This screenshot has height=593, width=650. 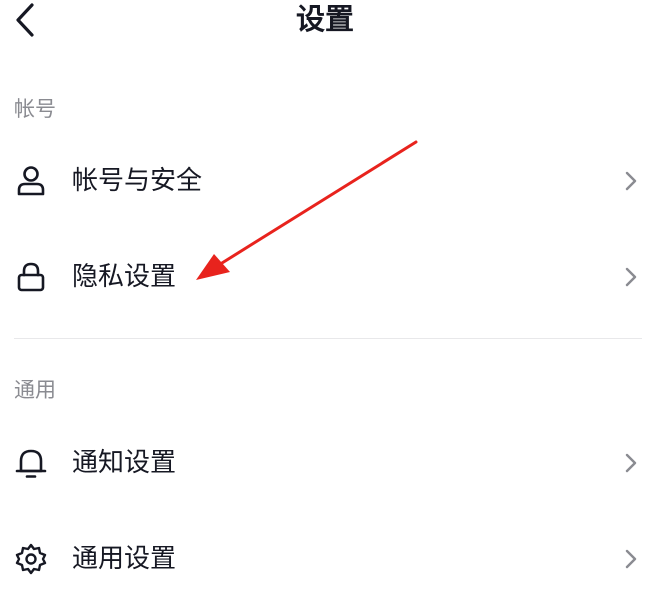 What do you see at coordinates (31, 559) in the screenshot?
I see `gear-icon` at bounding box center [31, 559].